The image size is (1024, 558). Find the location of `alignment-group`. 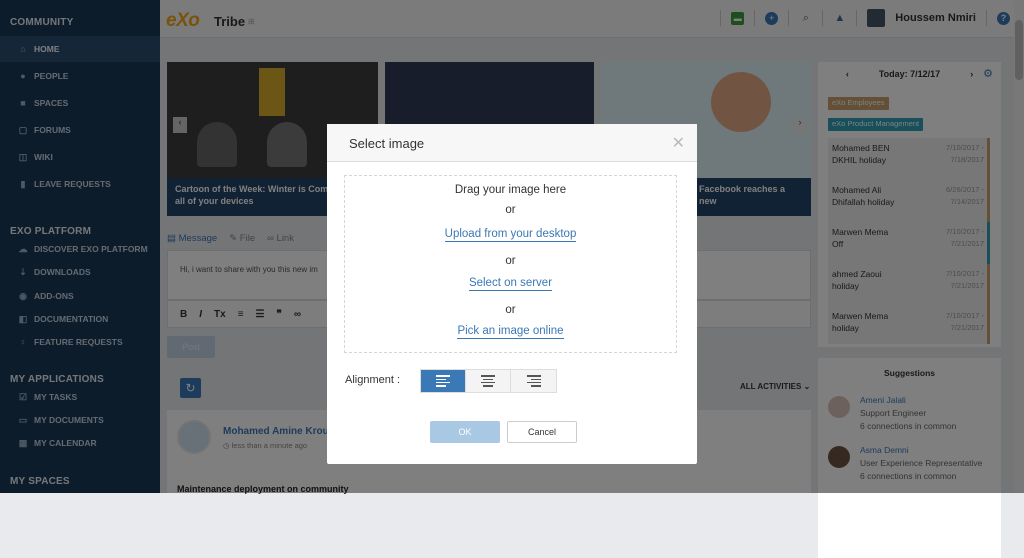

alignment-group is located at coordinates (488, 381).